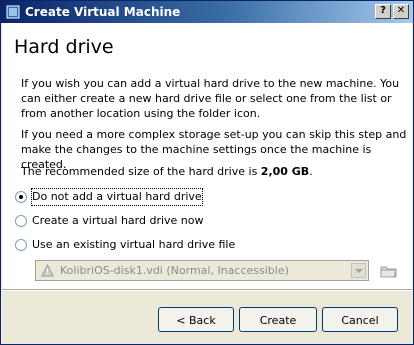 This screenshot has height=345, width=414. I want to click on cancel-button-label: Cancel, so click(360, 319).